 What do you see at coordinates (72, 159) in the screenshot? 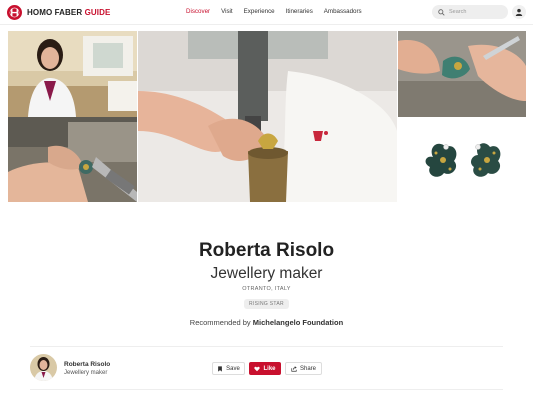
I see `gallery-image-polishing` at bounding box center [72, 159].